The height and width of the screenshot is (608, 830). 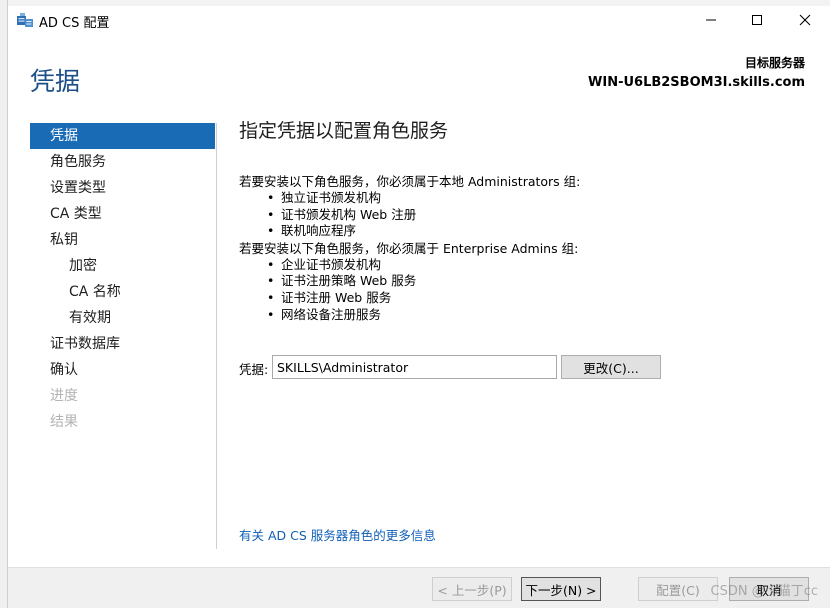 I want to click on close-icon, so click(x=805, y=20).